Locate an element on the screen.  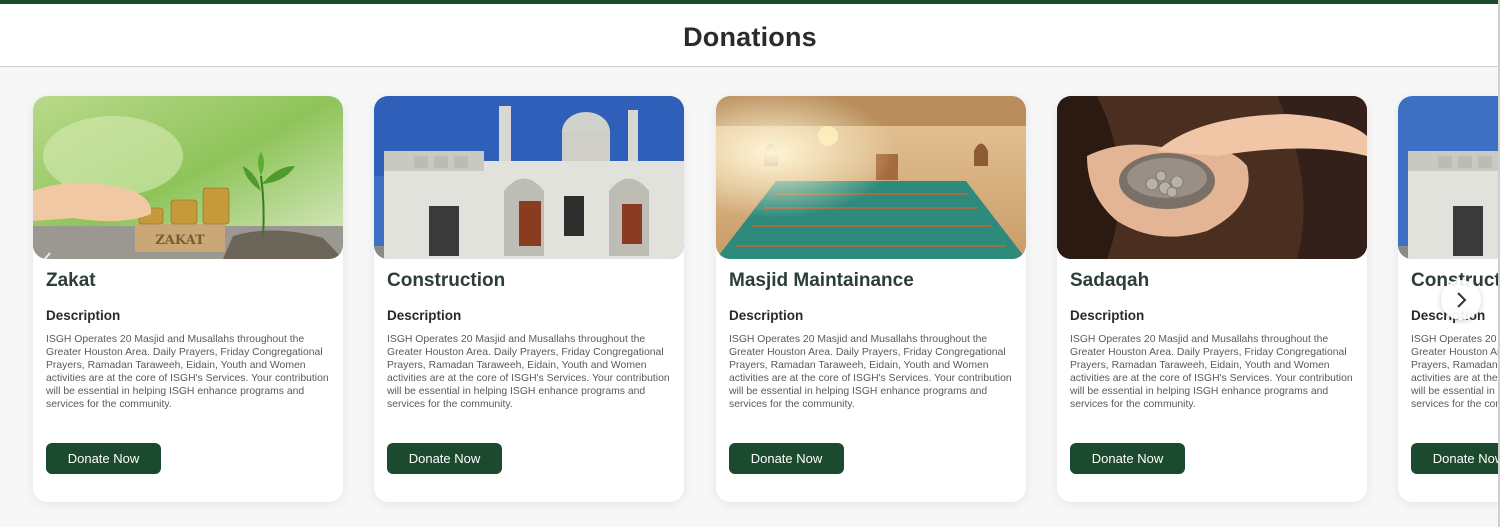
zakat-block-text: ZAKAT is located at coordinates (180, 240).